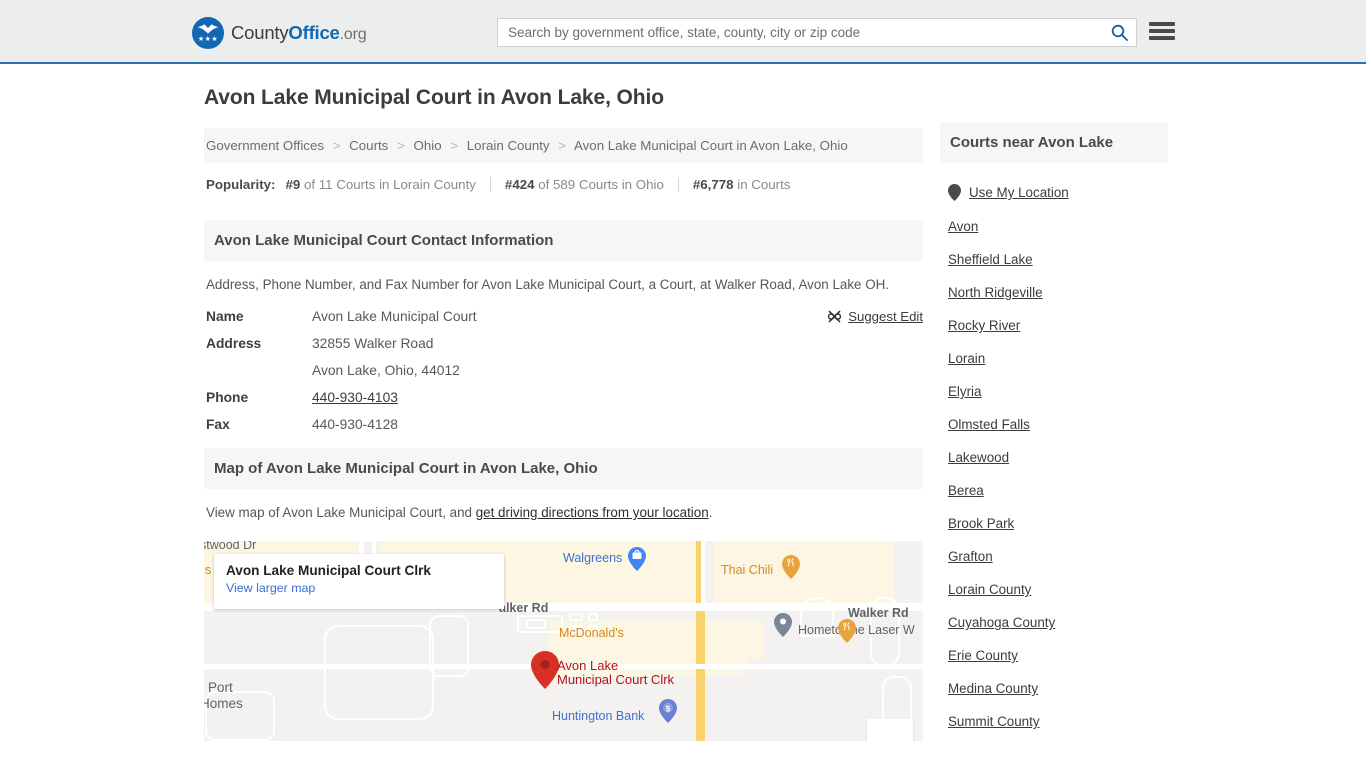  I want to click on contact-key-fax: Fax, so click(218, 424).